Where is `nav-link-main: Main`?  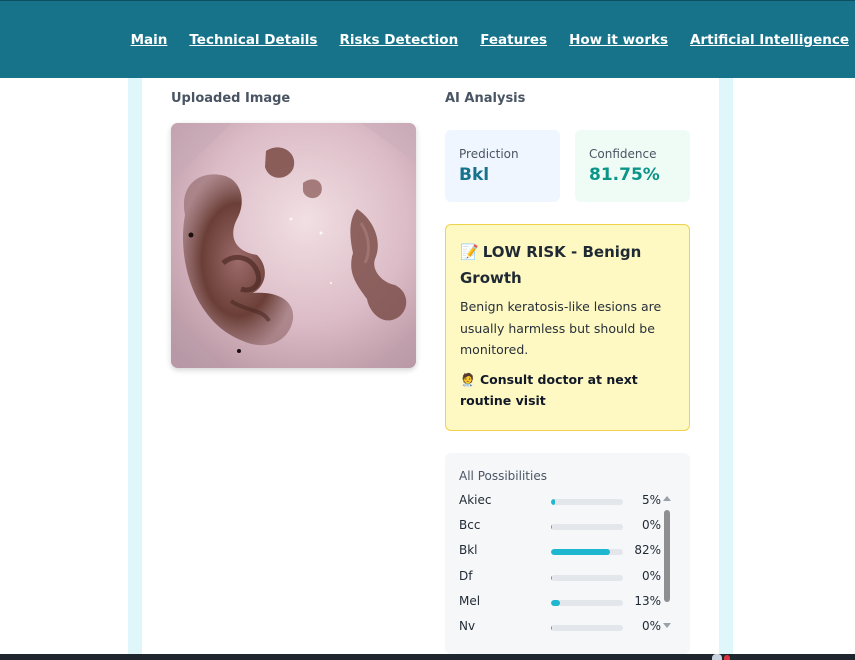 nav-link-main: Main is located at coordinates (149, 40).